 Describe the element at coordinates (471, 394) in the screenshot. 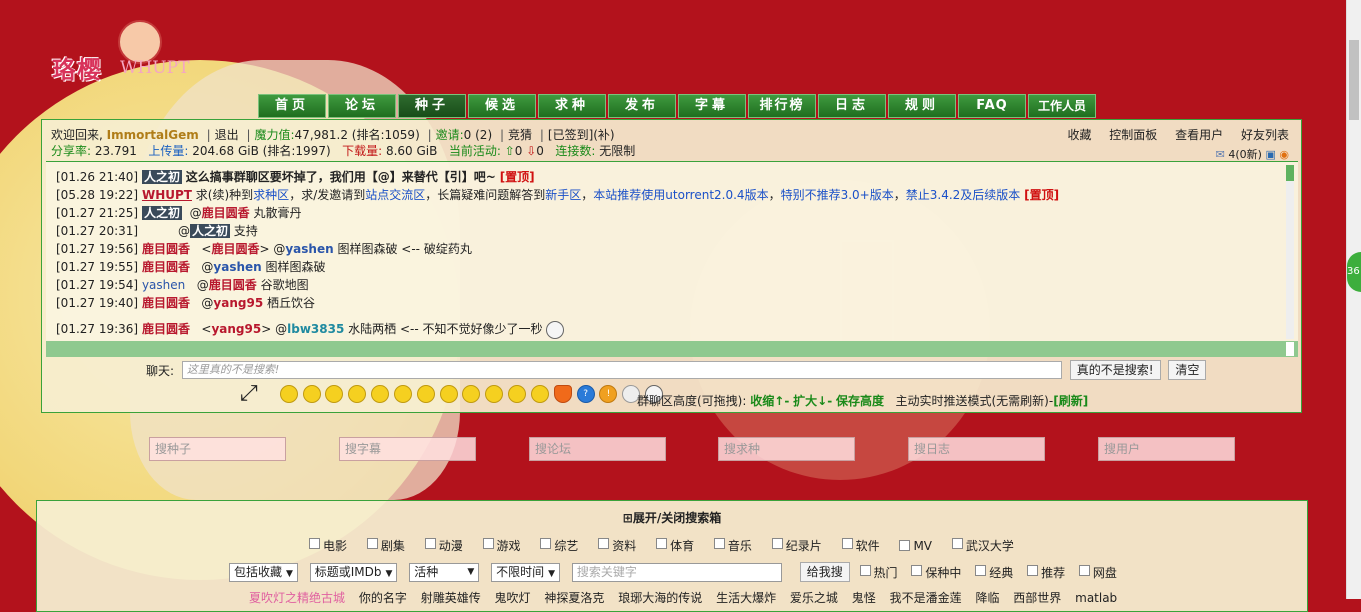

I see `dizzy-emoji-icon` at that location.